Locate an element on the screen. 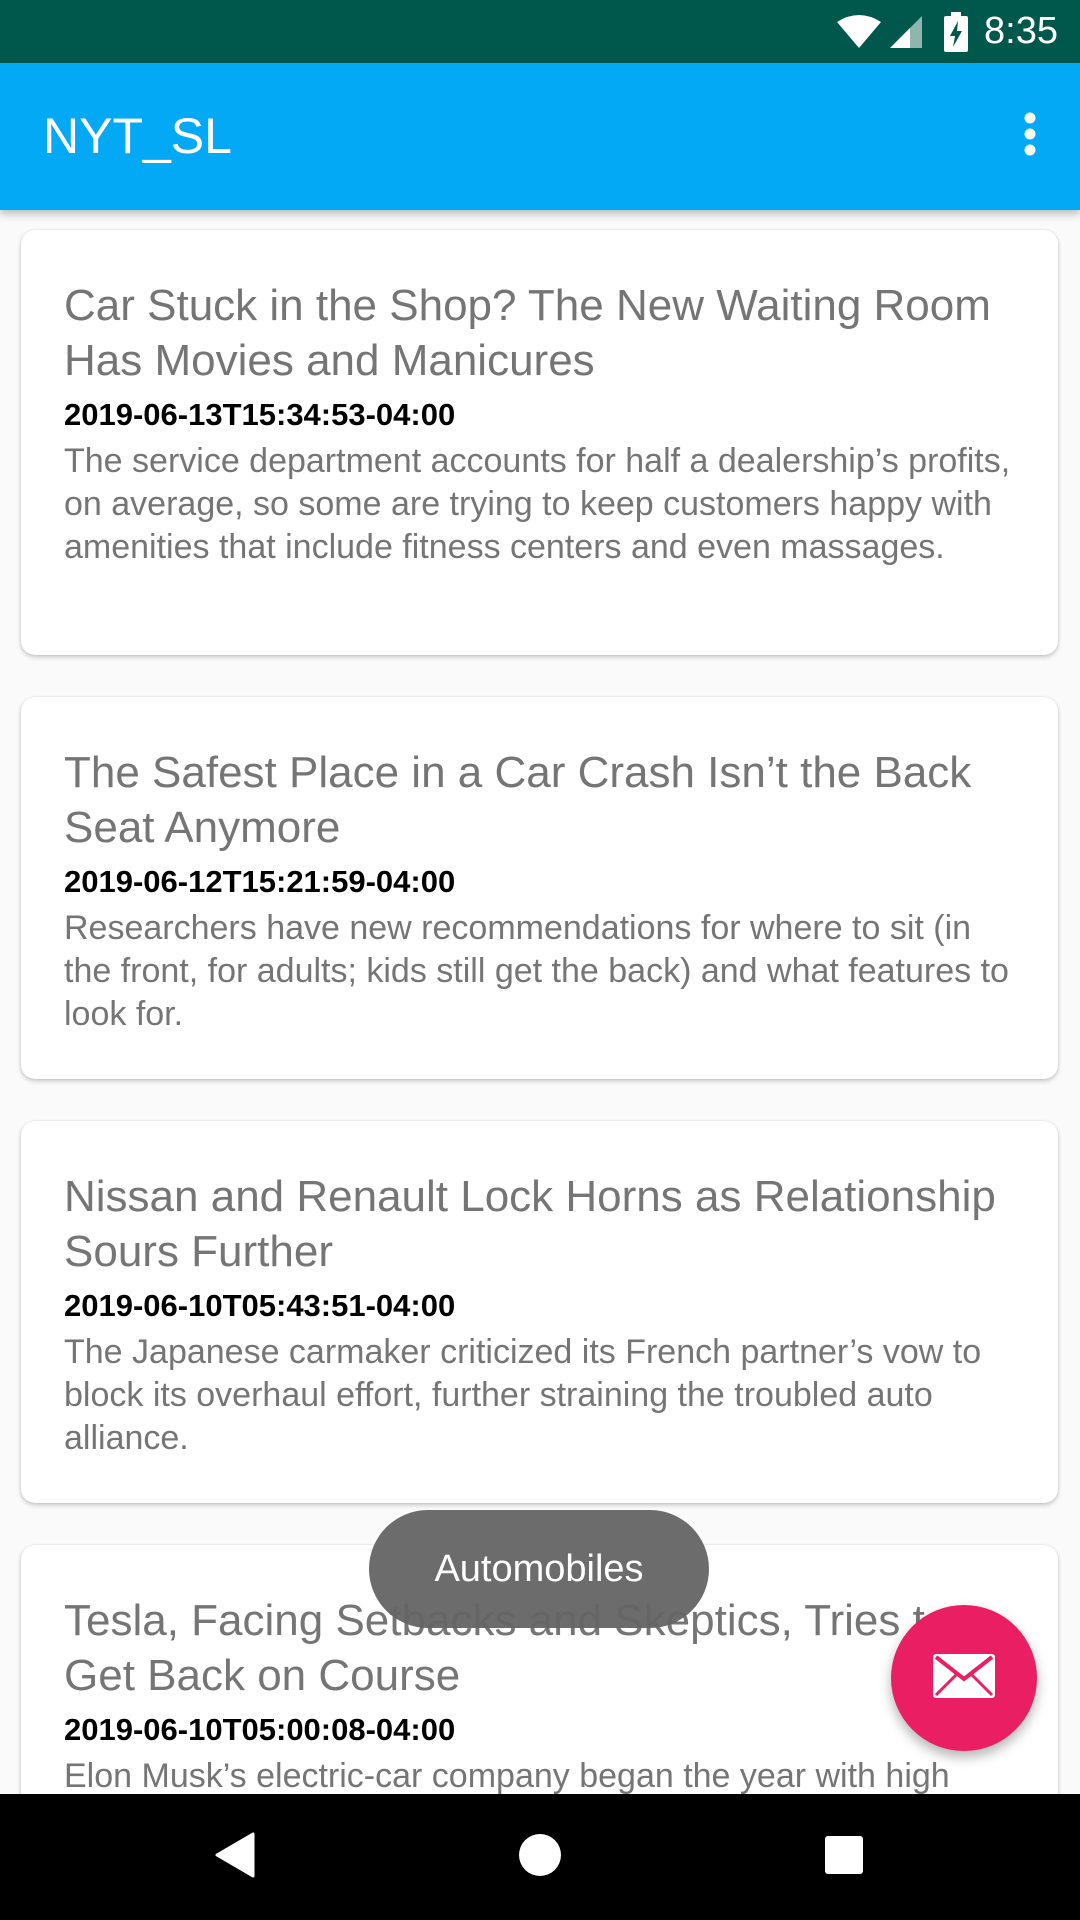 Image resolution: width=1080 pixels, height=1920 pixels. battery-charging-icon is located at coordinates (956, 31).